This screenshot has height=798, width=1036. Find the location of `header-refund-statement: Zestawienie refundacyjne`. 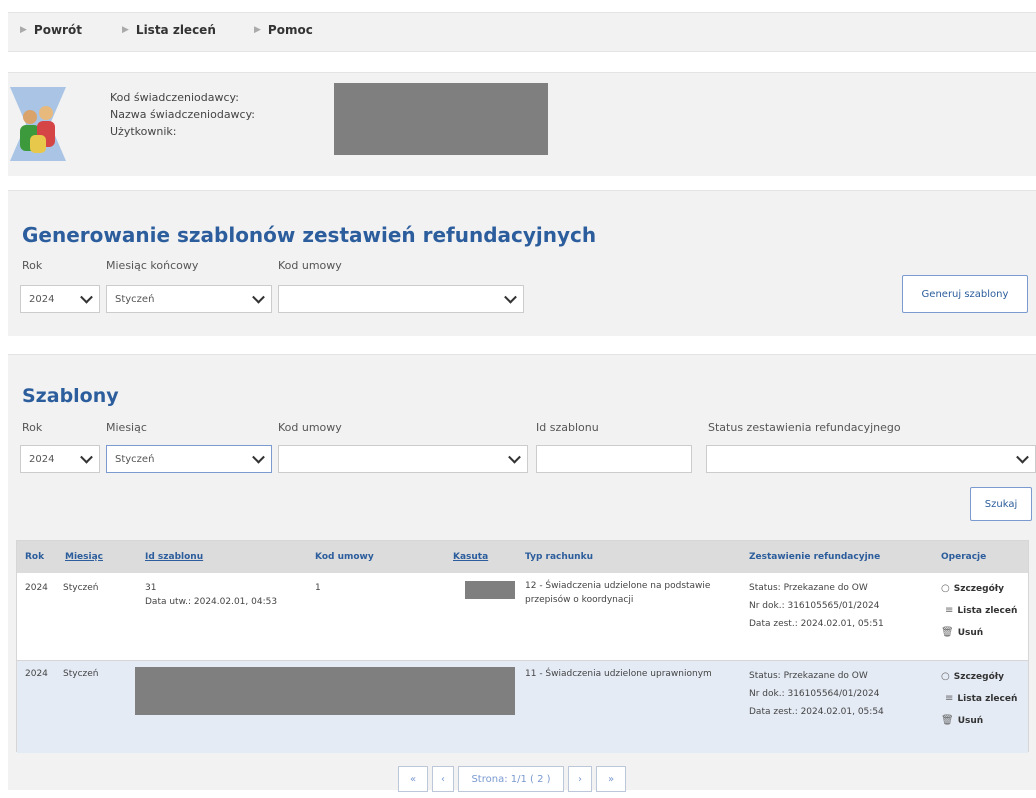

header-refund-statement: Zestawienie refundacyjne is located at coordinates (815, 557).